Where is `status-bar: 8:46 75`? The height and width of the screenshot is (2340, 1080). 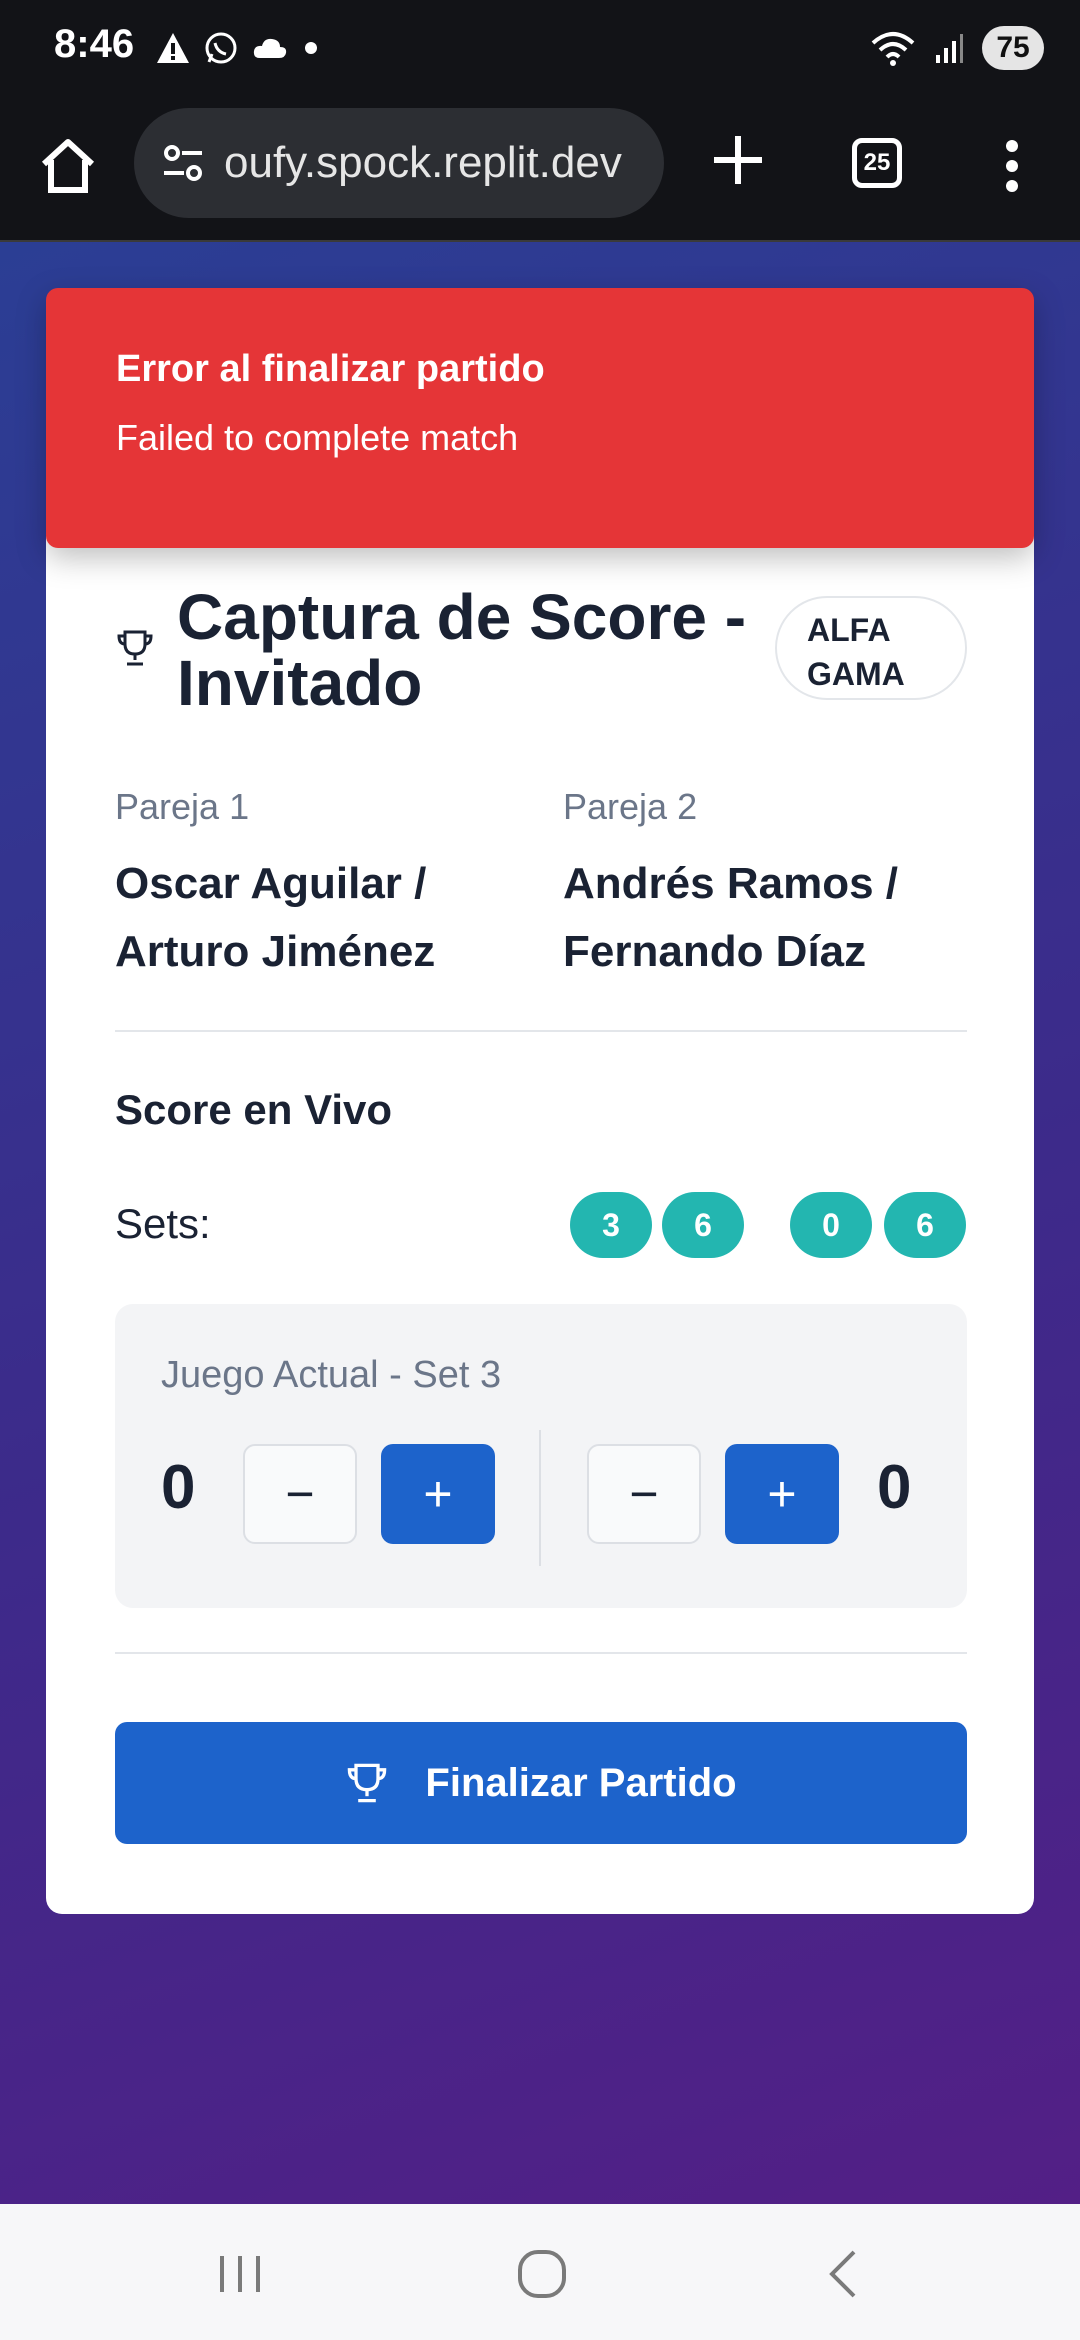
status-bar: 8:46 75 is located at coordinates (540, 50).